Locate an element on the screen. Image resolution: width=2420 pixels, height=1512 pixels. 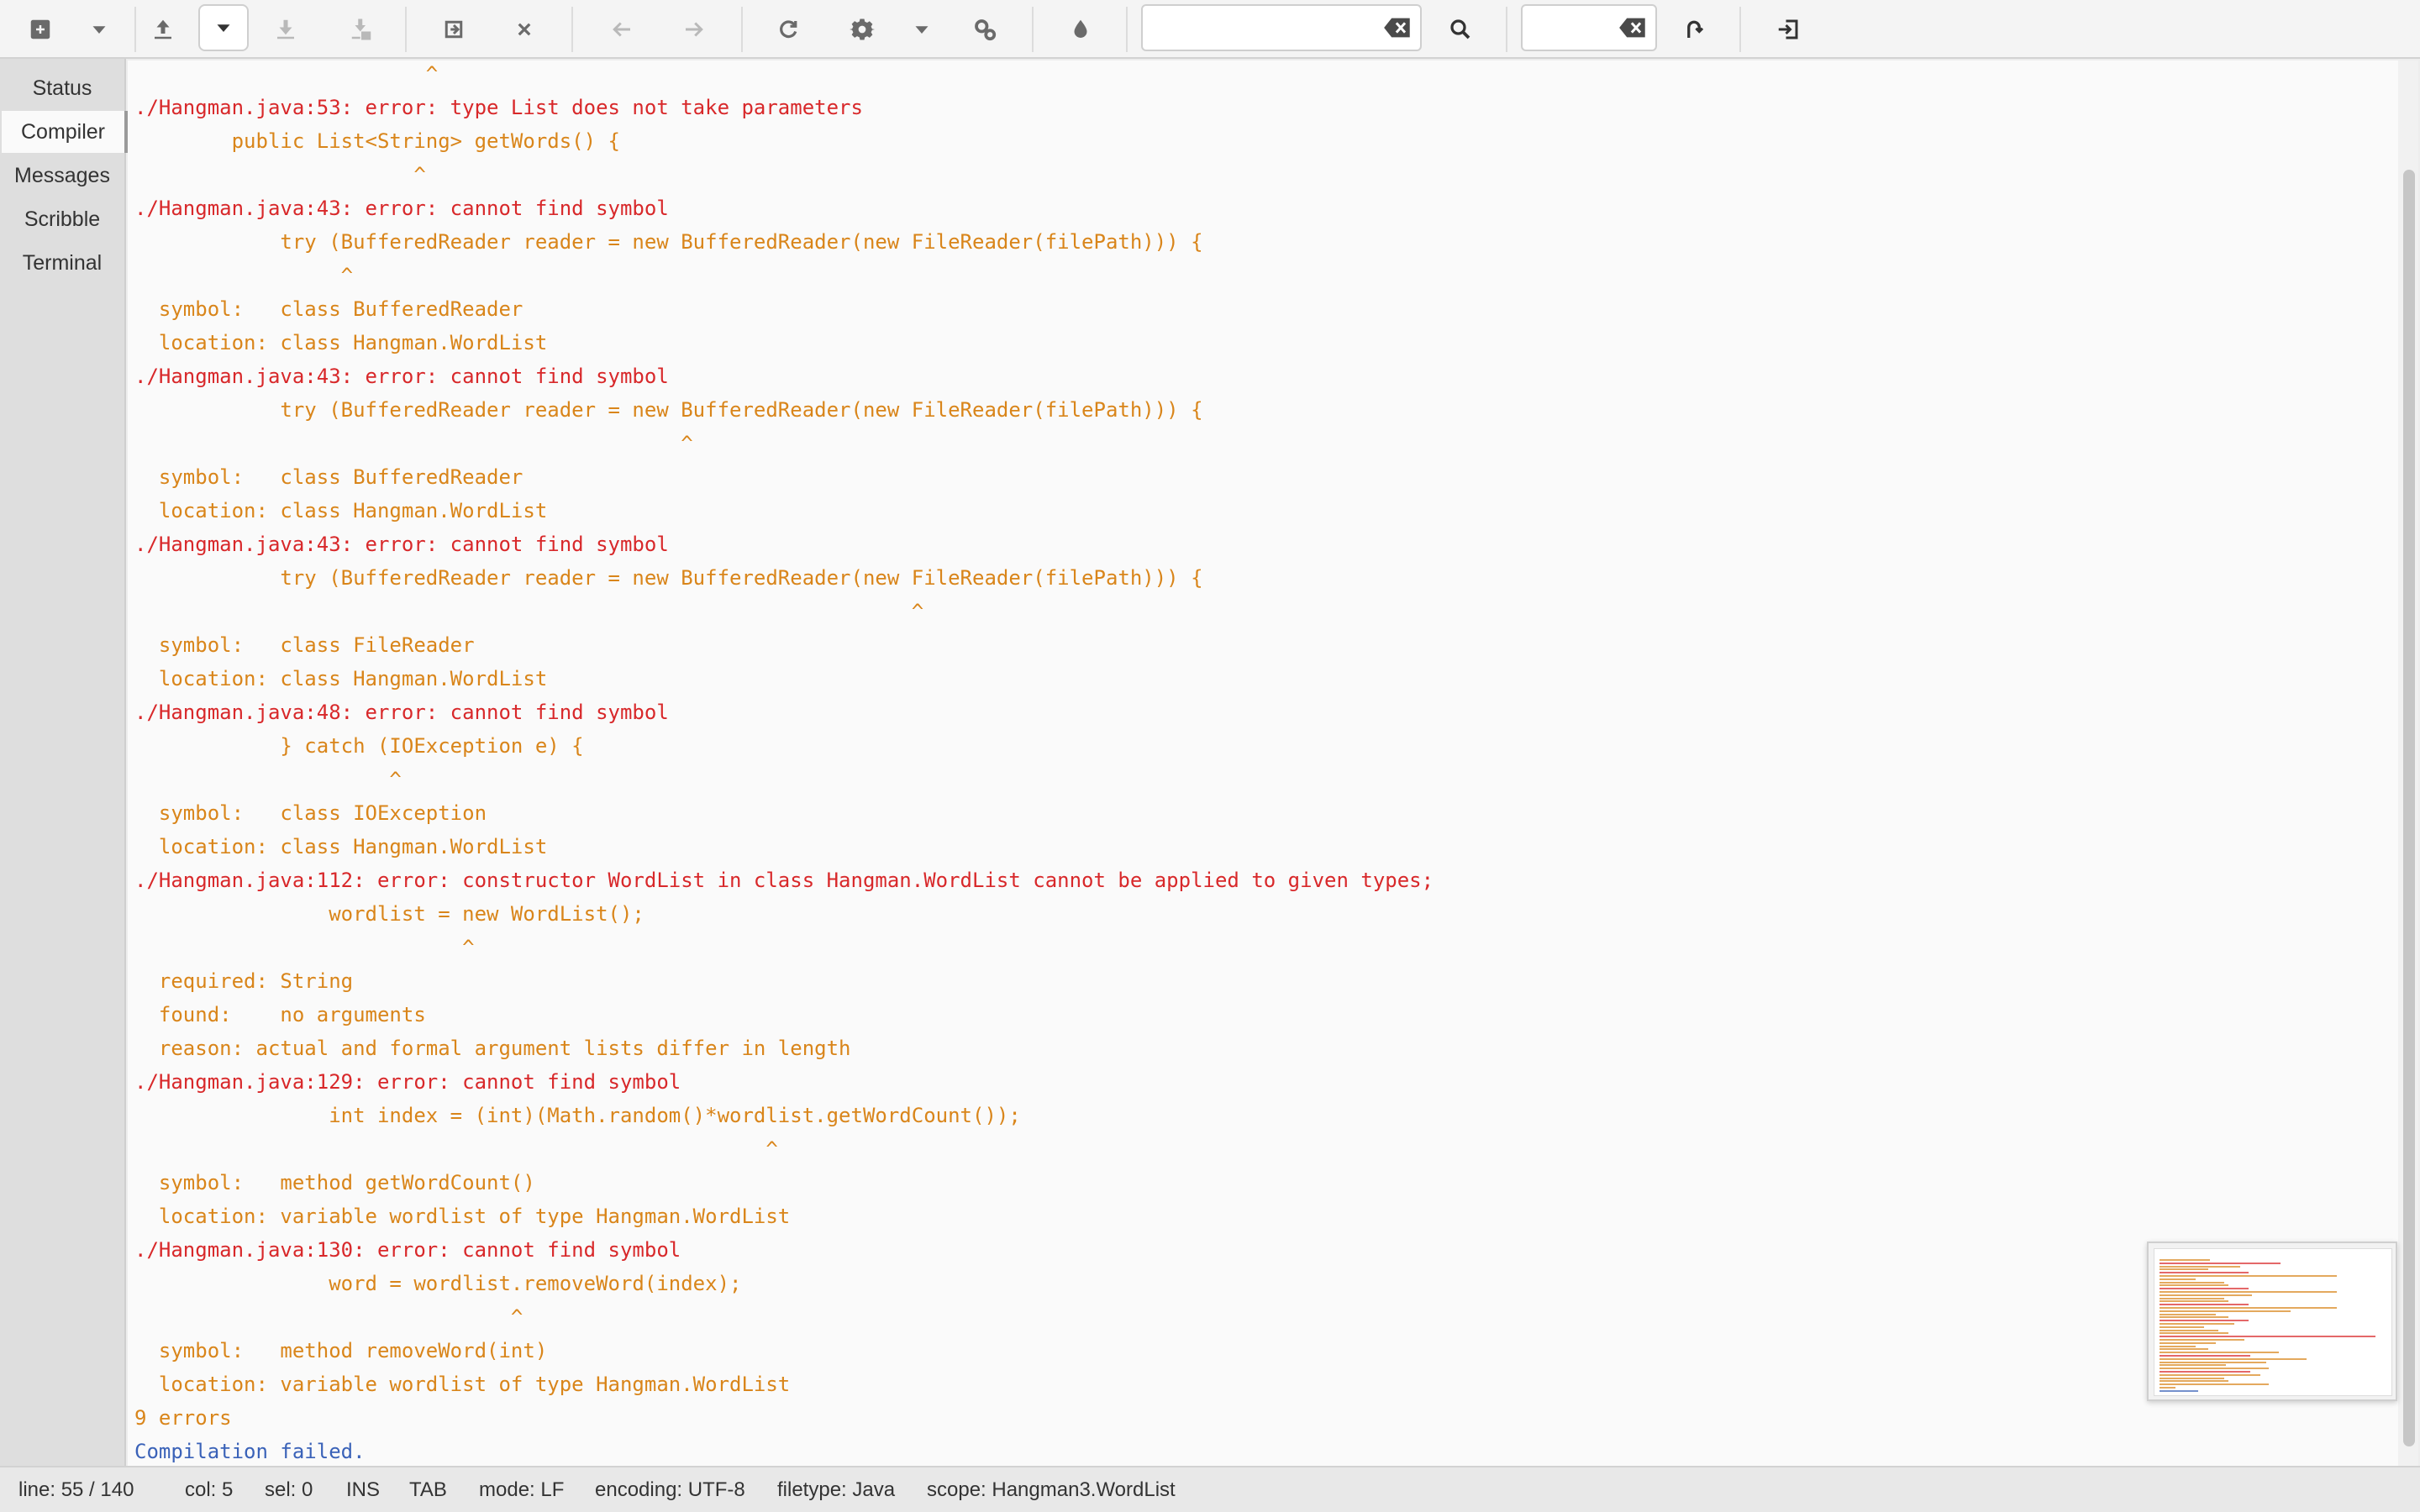
clear-goto-icon is located at coordinates (1632, 27).